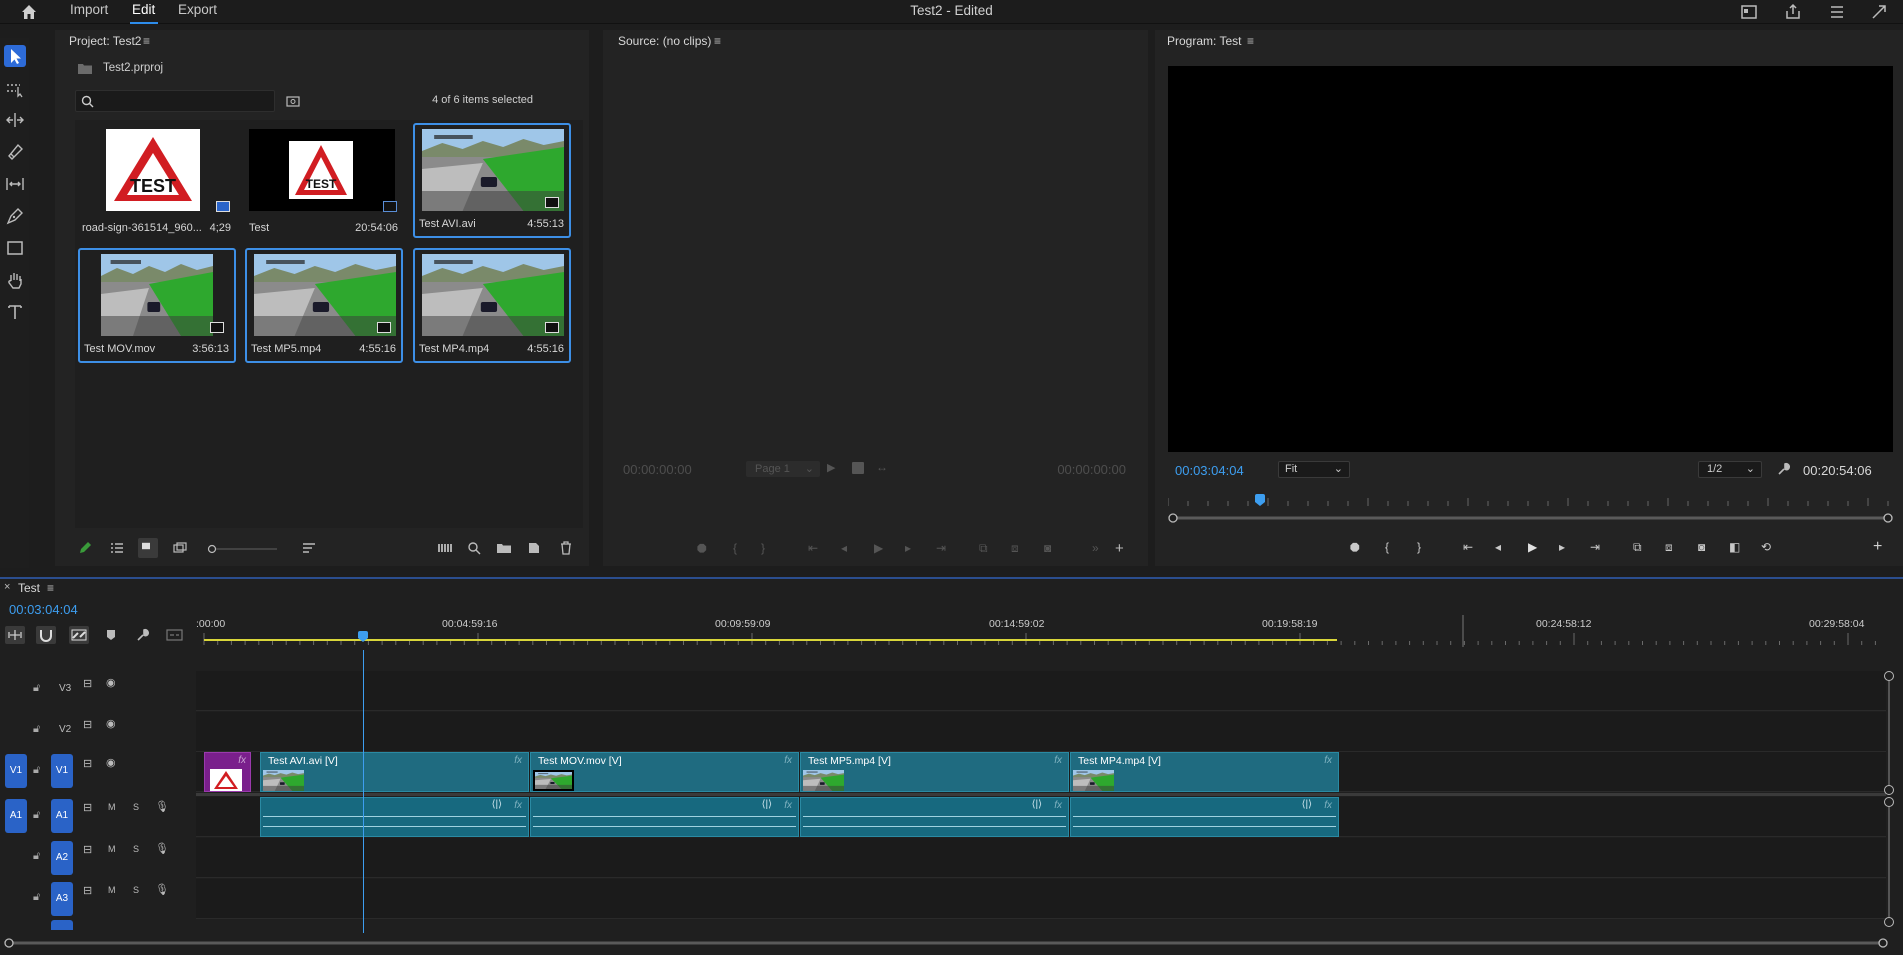 The width and height of the screenshot is (1903, 955). I want to click on track-target-v1: V1, so click(62, 771).